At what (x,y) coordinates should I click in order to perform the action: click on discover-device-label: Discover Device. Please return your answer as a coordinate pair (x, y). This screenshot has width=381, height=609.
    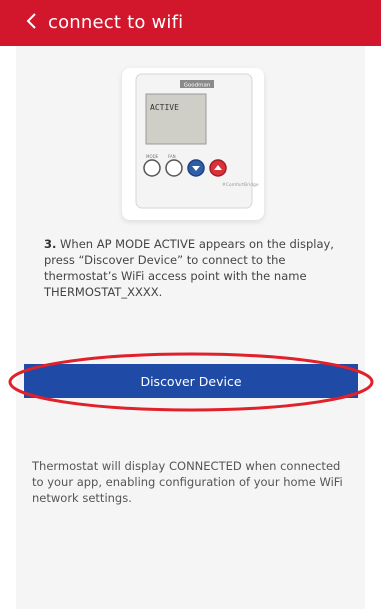
    Looking at the image, I should click on (191, 381).